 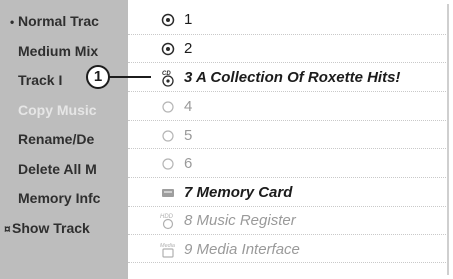 I want to click on scrollbar, so click(x=448, y=139).